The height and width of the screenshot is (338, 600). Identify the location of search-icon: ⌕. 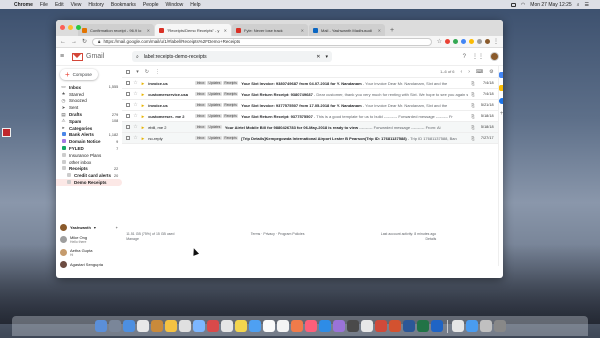
(578, 5).